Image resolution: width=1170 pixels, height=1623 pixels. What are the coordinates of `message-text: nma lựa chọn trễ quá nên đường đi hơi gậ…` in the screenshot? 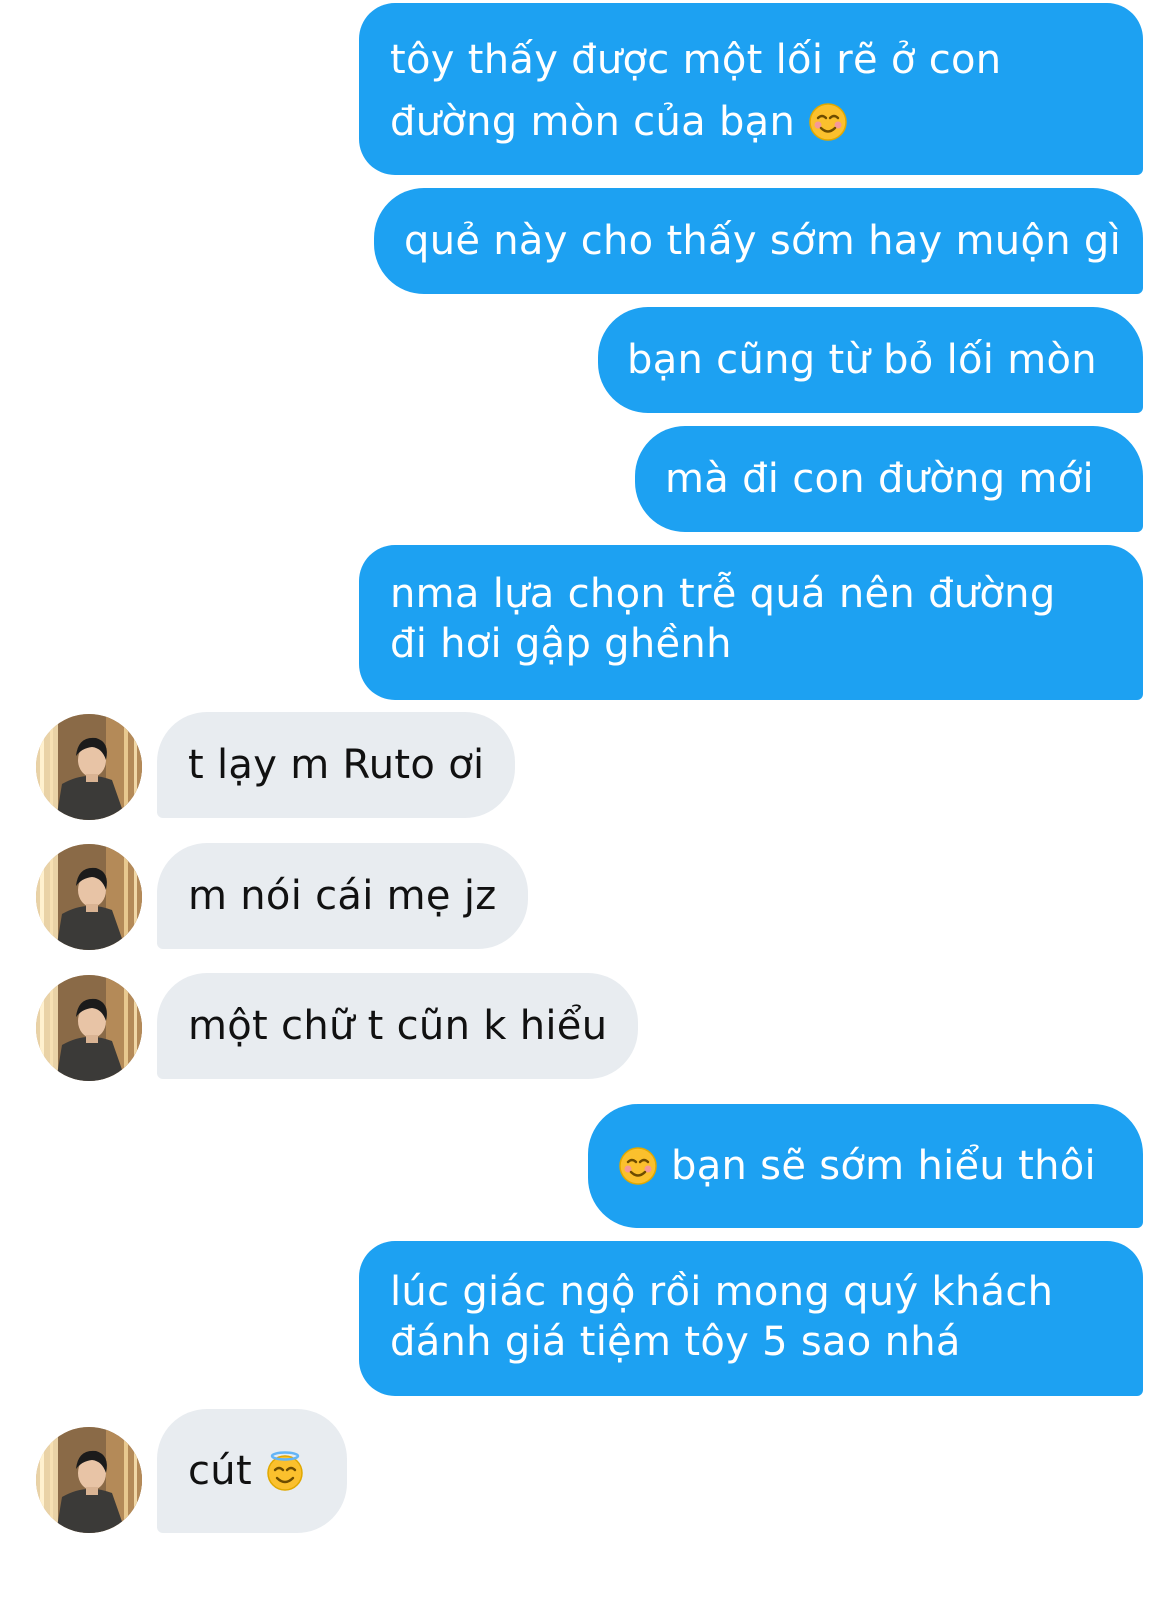 It's located at (723, 619).